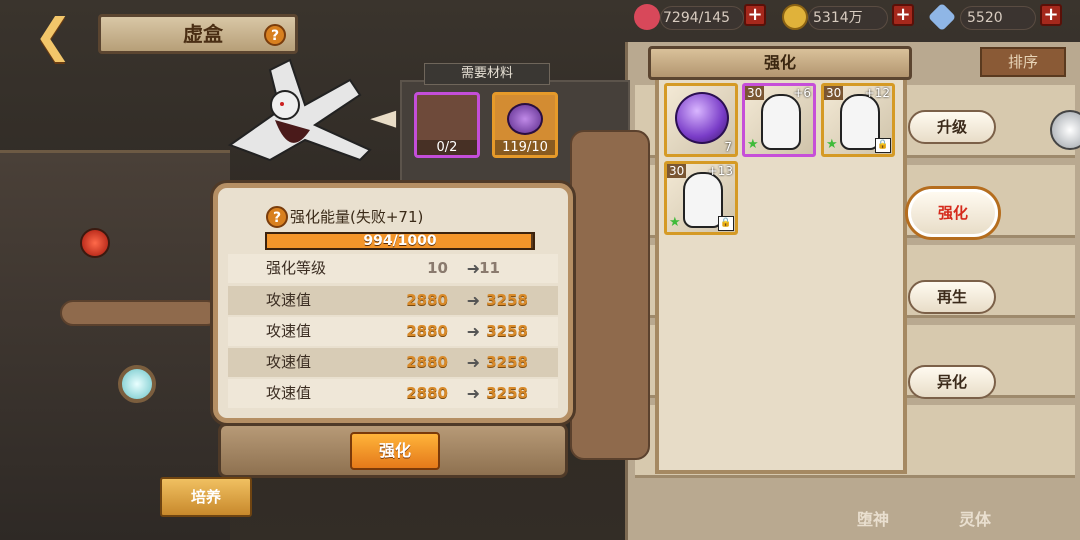 The image size is (1080, 540). What do you see at coordinates (393, 268) in the screenshot?
I see `stat-row-level: 强化等级 10 ➜ 11` at bounding box center [393, 268].